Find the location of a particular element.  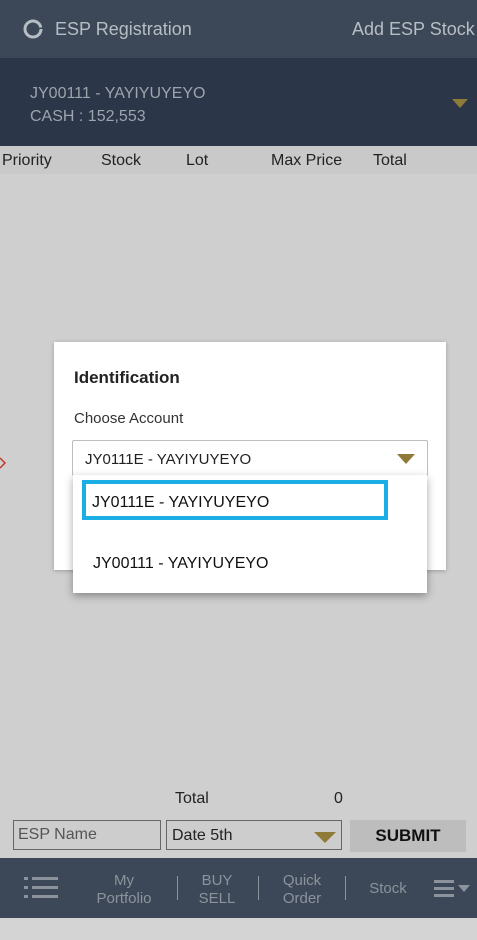

add-esp-stock-button: Add ESP Stock is located at coordinates (413, 29).